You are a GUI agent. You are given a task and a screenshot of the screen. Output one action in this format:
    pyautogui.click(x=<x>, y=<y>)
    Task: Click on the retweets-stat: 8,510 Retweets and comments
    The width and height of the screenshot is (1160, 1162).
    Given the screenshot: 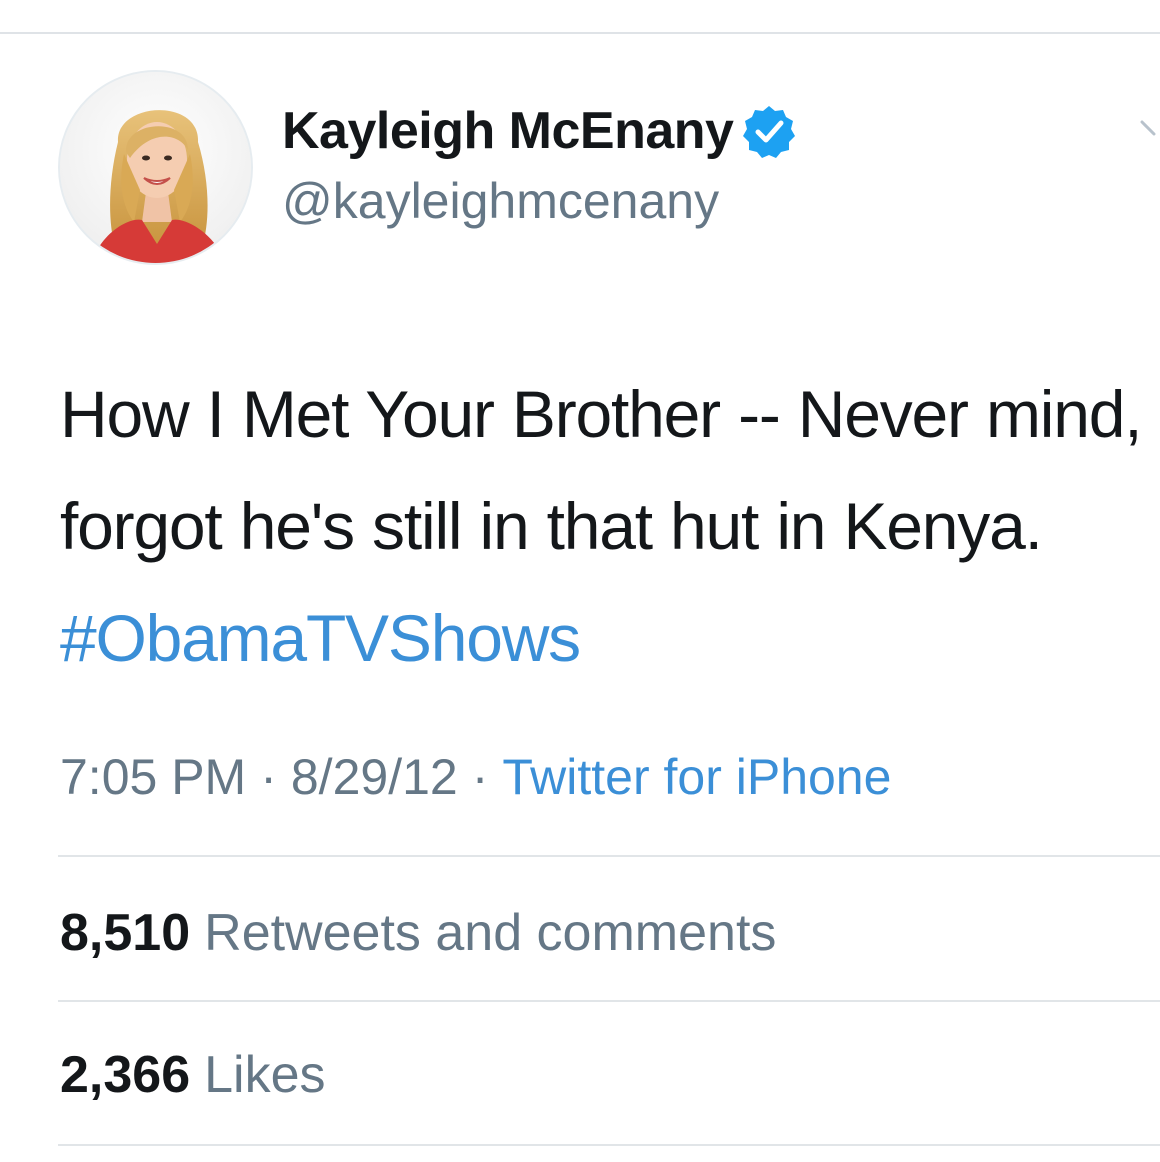 What is the action you would take?
    pyautogui.click(x=418, y=933)
    